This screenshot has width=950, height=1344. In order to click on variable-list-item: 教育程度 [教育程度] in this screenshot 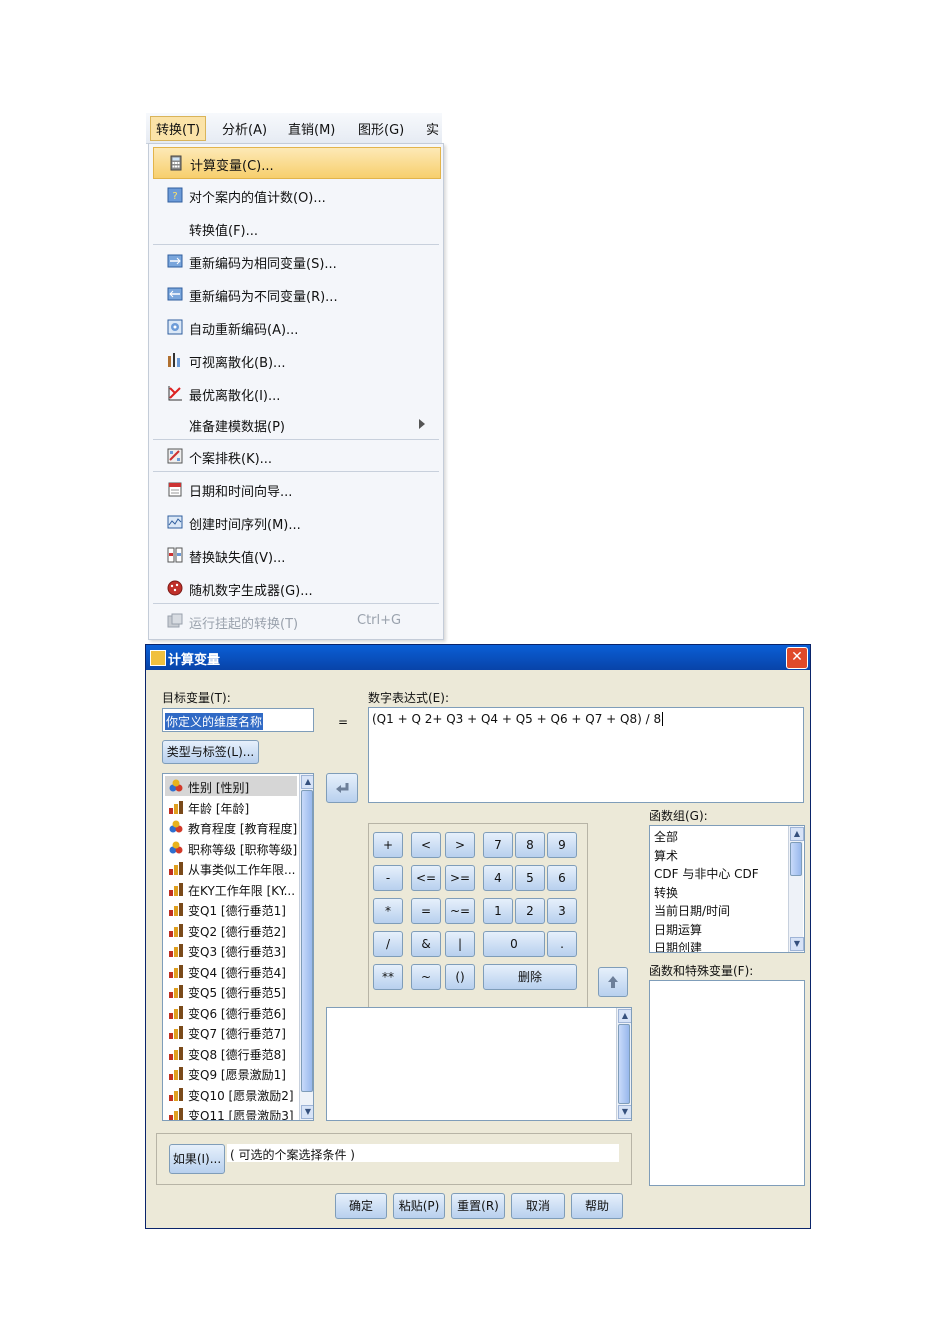, I will do `click(231, 827)`.